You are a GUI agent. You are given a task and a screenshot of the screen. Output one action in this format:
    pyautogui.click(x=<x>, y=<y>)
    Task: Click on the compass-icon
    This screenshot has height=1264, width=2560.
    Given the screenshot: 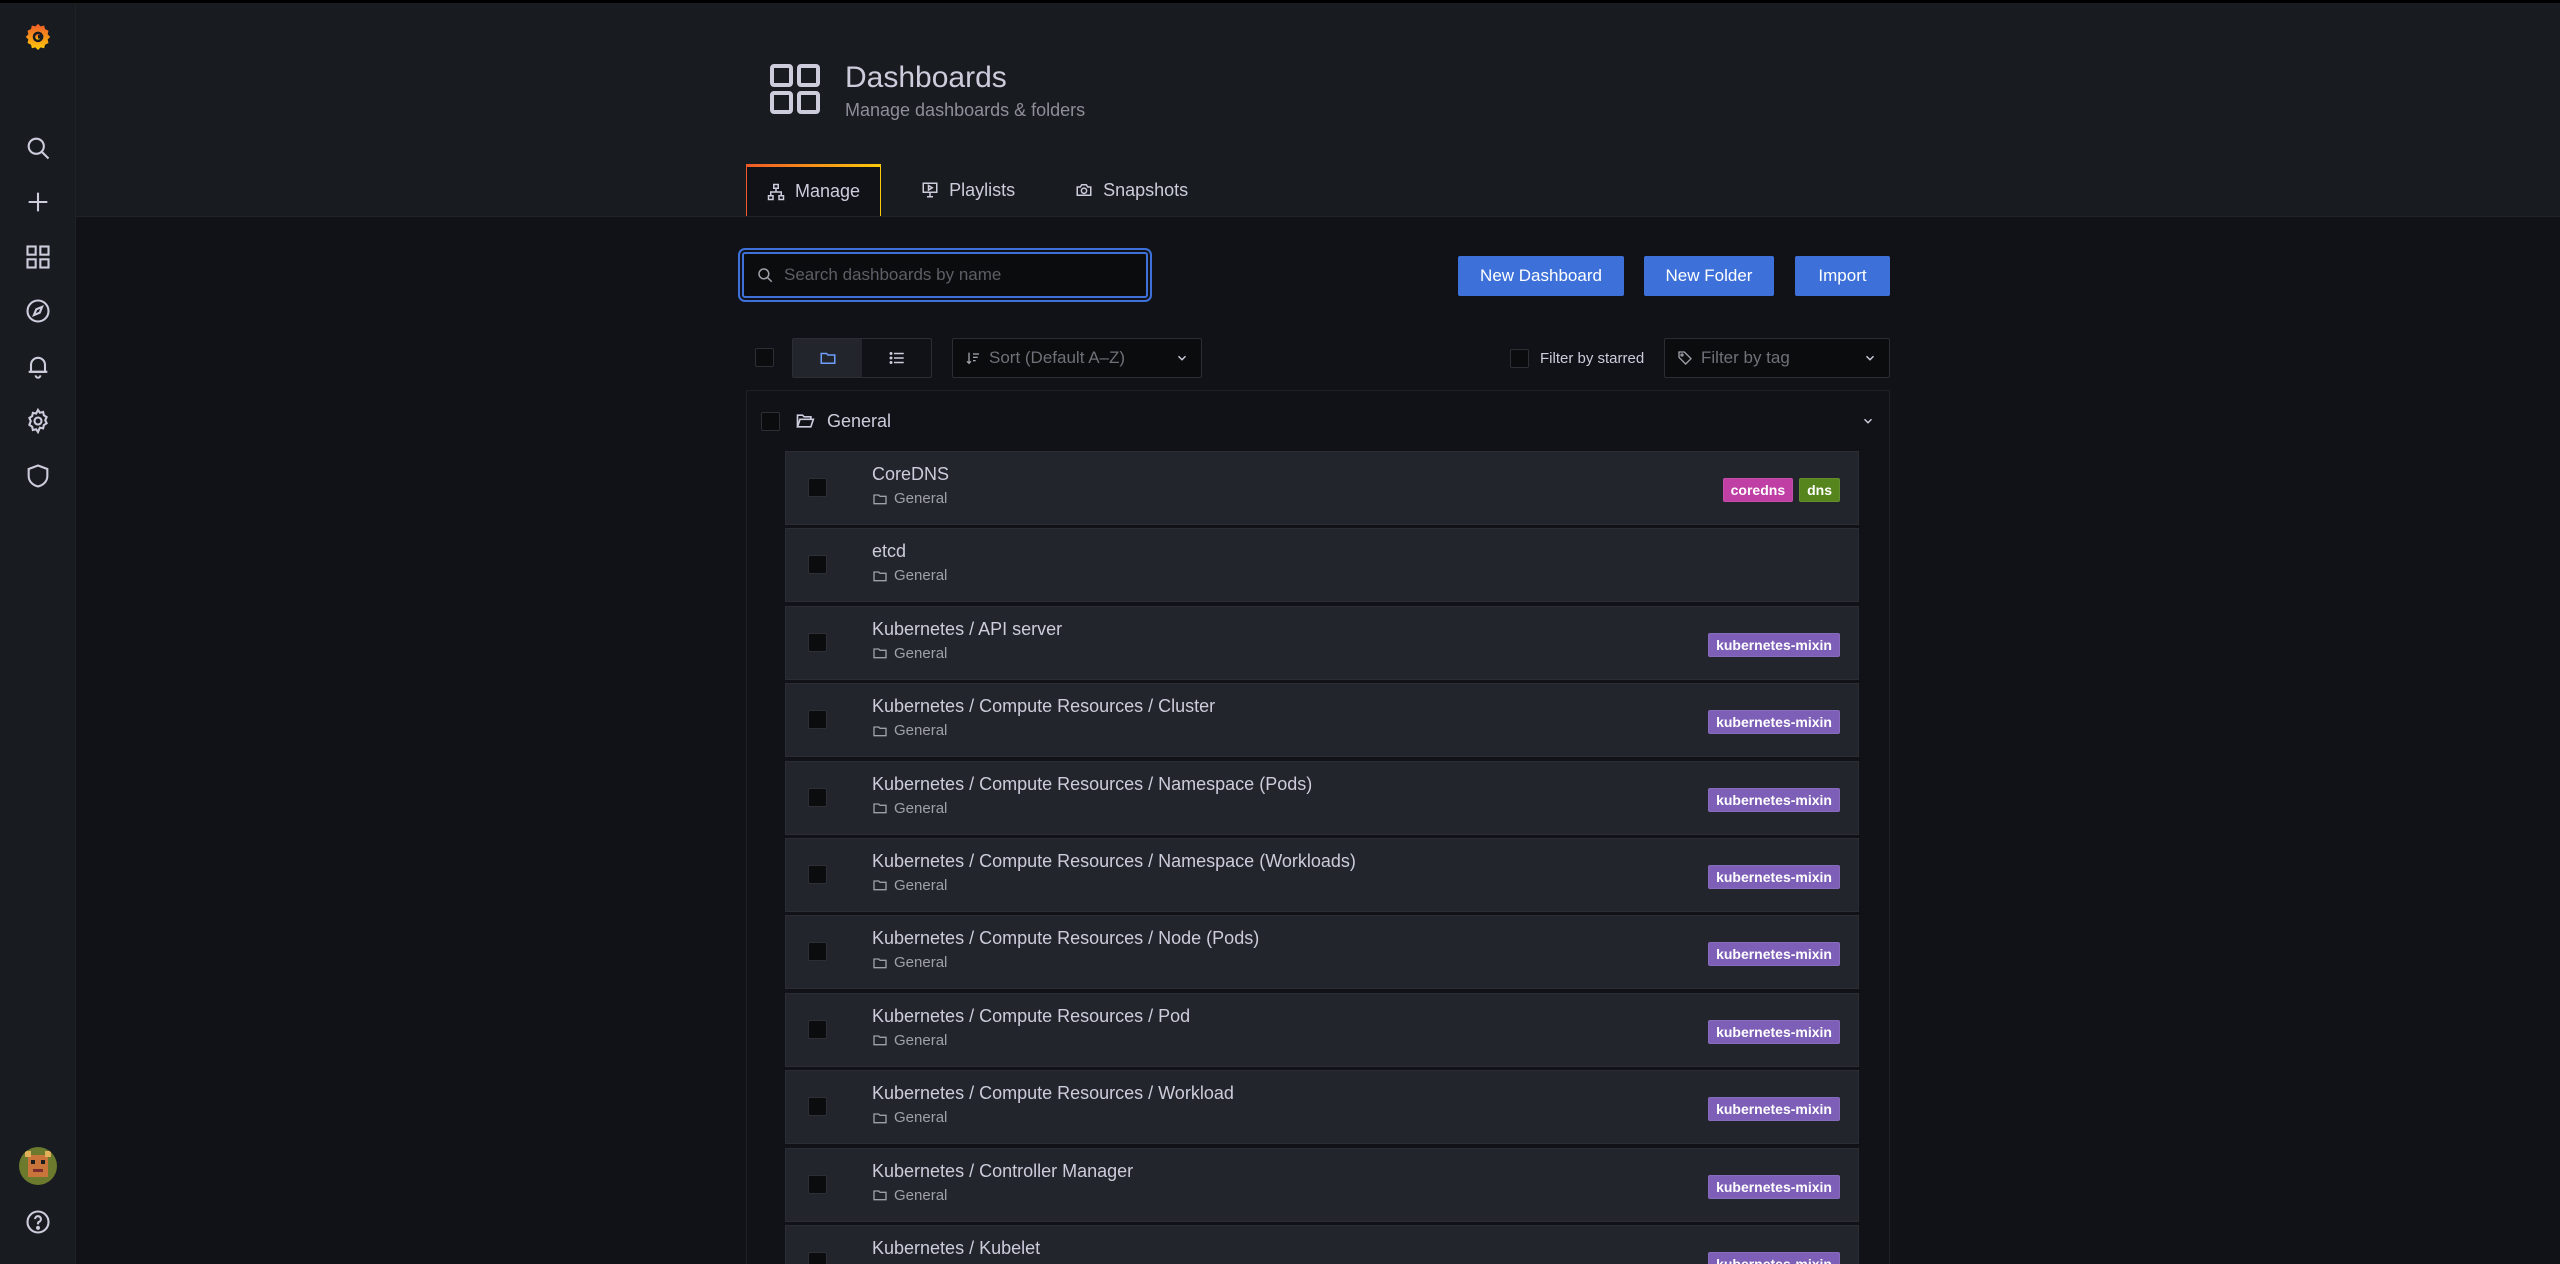 What is the action you would take?
    pyautogui.click(x=37, y=311)
    